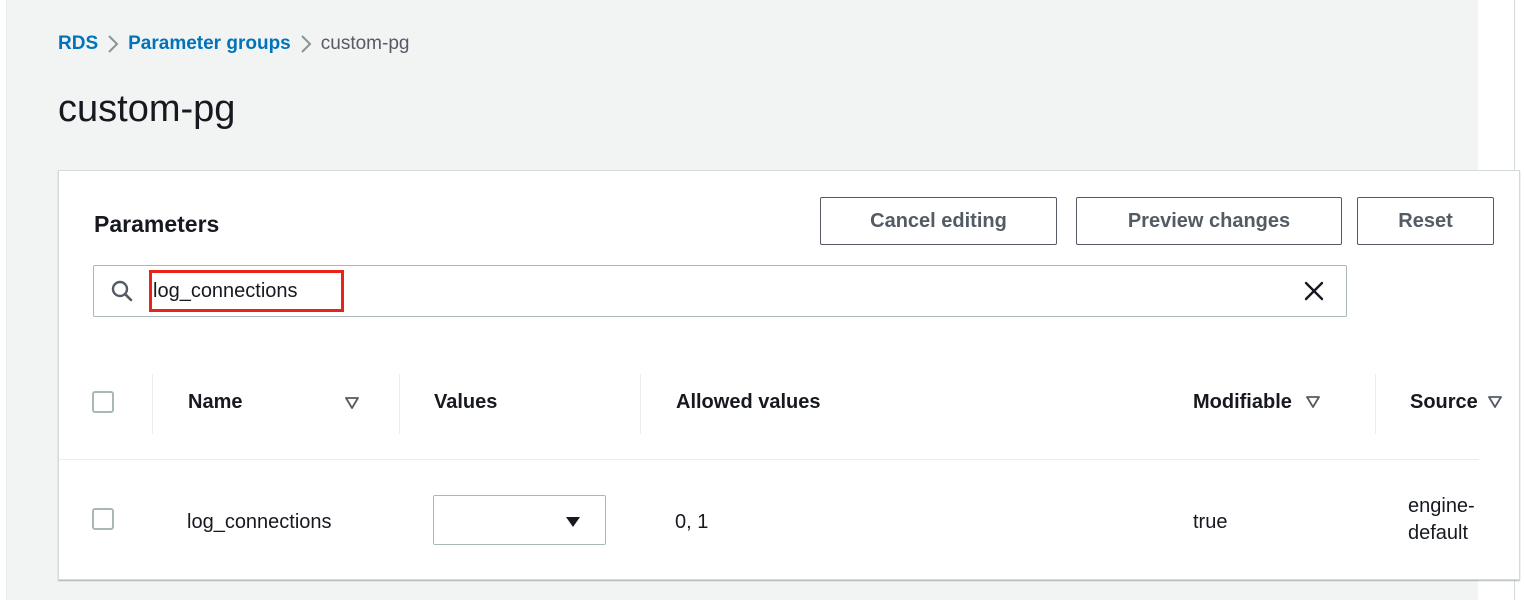 The height and width of the screenshot is (600, 1524). Describe the element at coordinates (103, 519) in the screenshot. I see `row-checkbox` at that location.